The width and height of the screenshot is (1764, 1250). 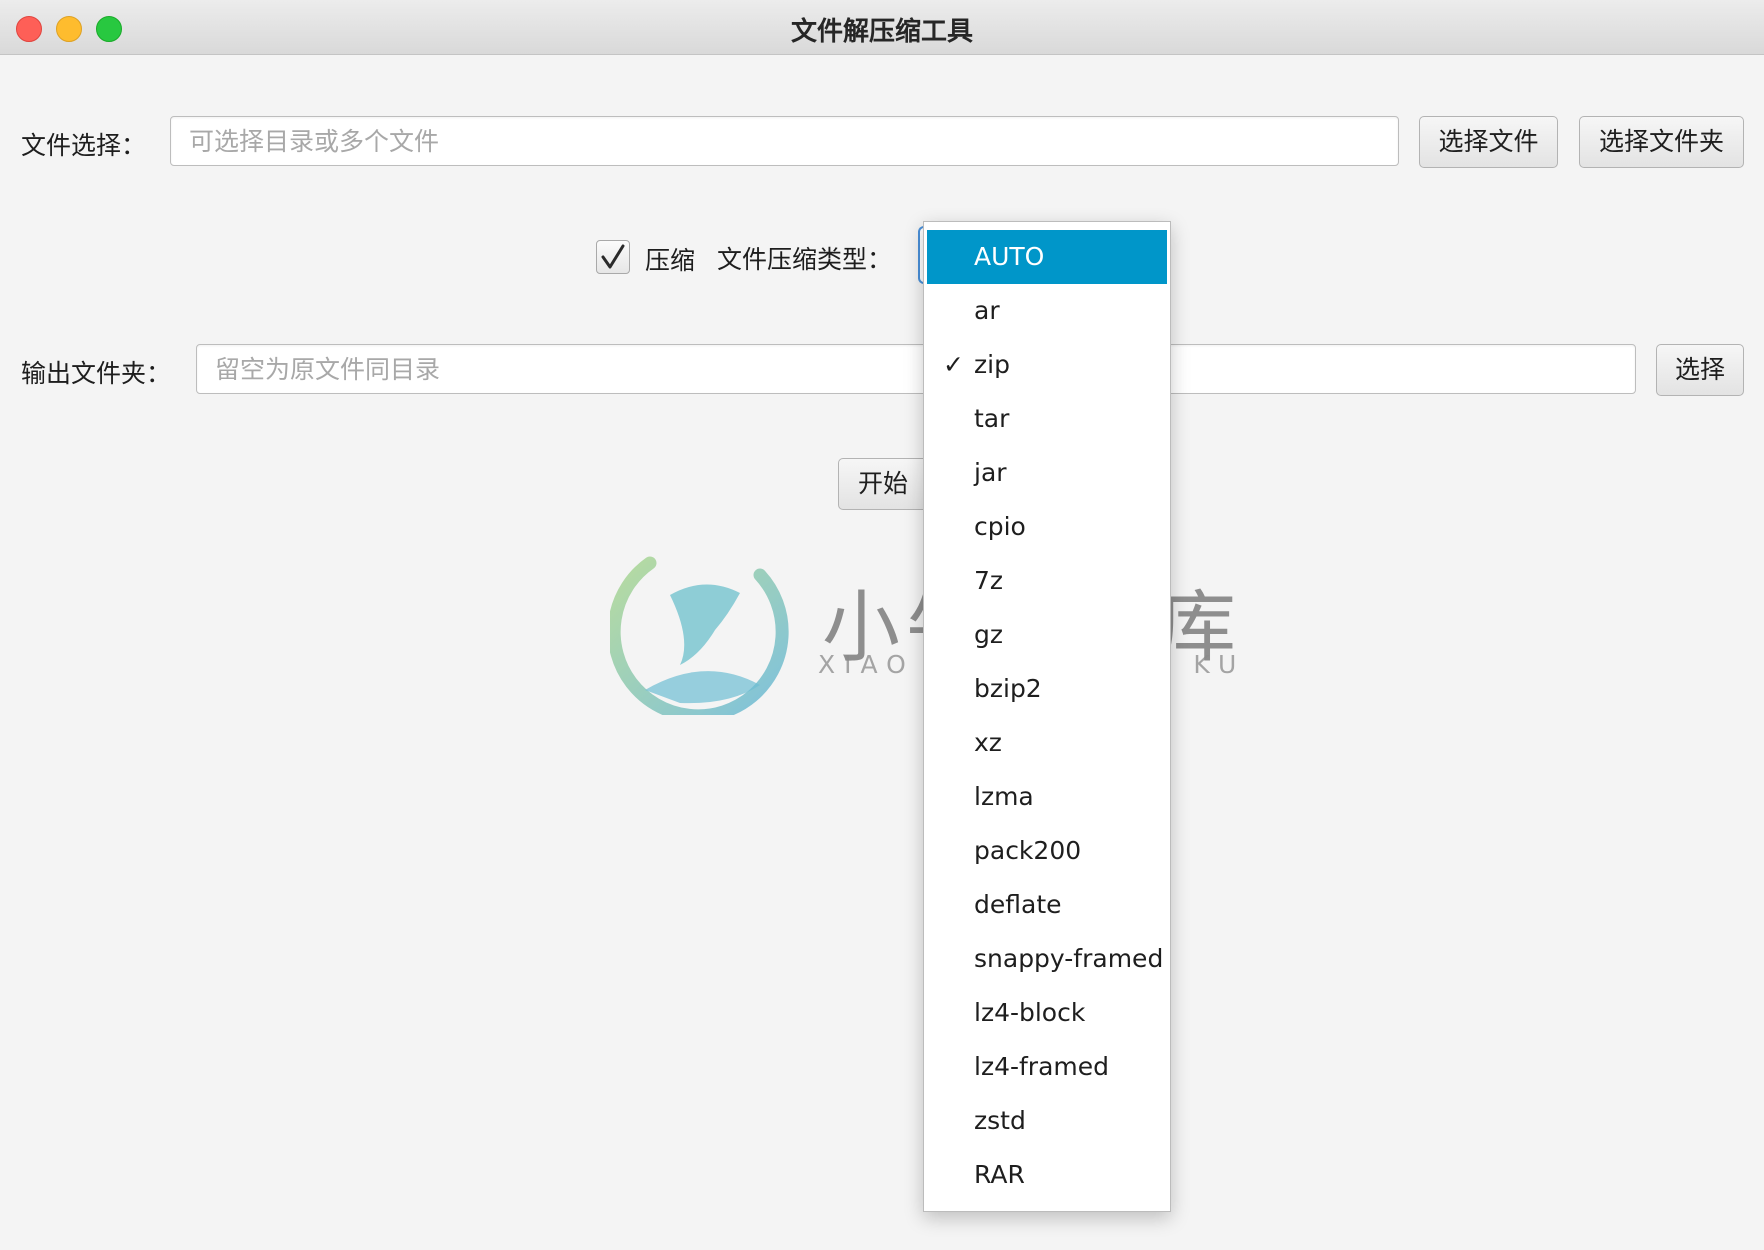 What do you see at coordinates (1047, 797) in the screenshot?
I see `dropdown-option-lzma: lzma` at bounding box center [1047, 797].